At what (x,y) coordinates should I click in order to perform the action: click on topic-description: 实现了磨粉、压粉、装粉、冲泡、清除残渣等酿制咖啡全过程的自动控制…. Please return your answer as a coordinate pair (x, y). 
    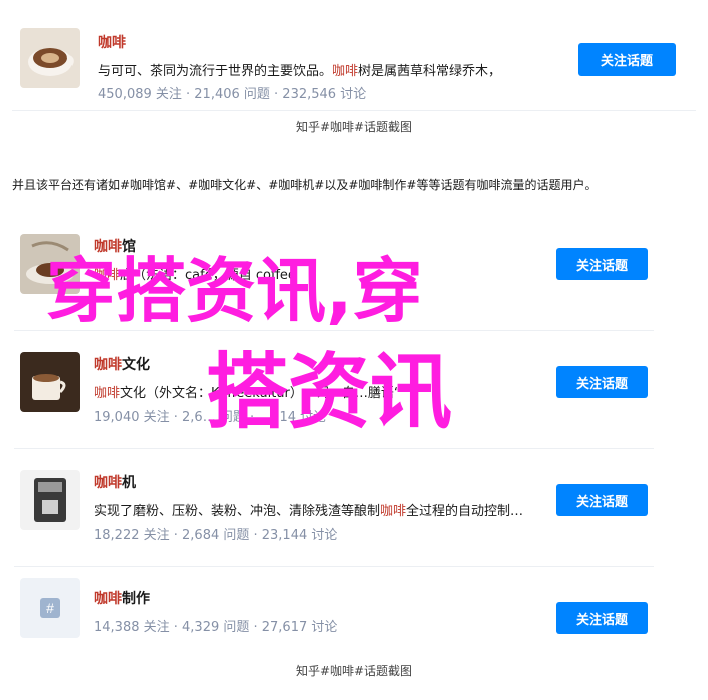
    Looking at the image, I should click on (308, 509).